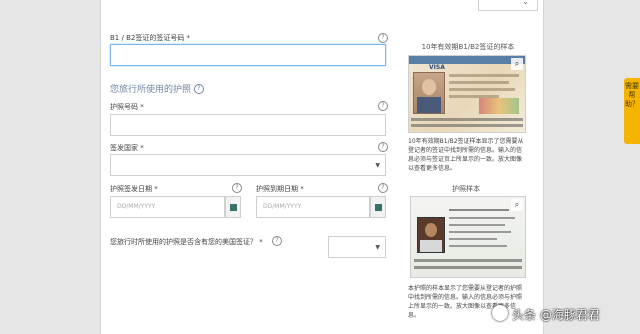 This screenshot has height=334, width=640. I want to click on issue-date-label: 护照签发日期 *, so click(134, 189).